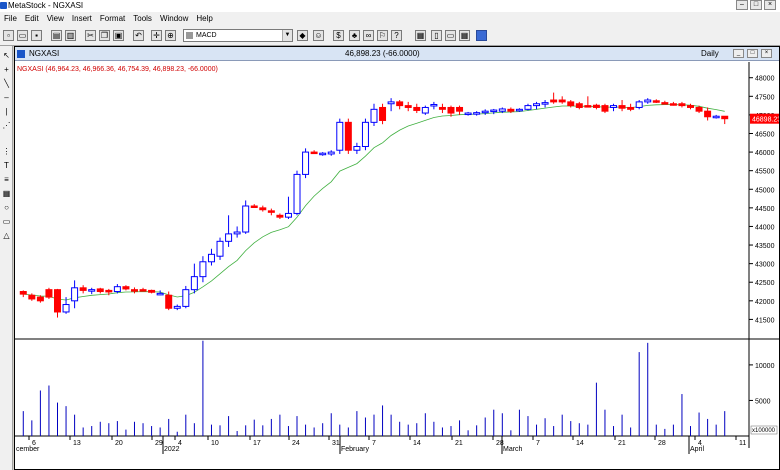 The height and width of the screenshot is (470, 780). Describe the element at coordinates (6, 258) in the screenshot. I see `drawing-toolbar: ↖ + ╲ – | ⋰ ⋮ T ≡ ▦ ○ ▭ △` at that location.